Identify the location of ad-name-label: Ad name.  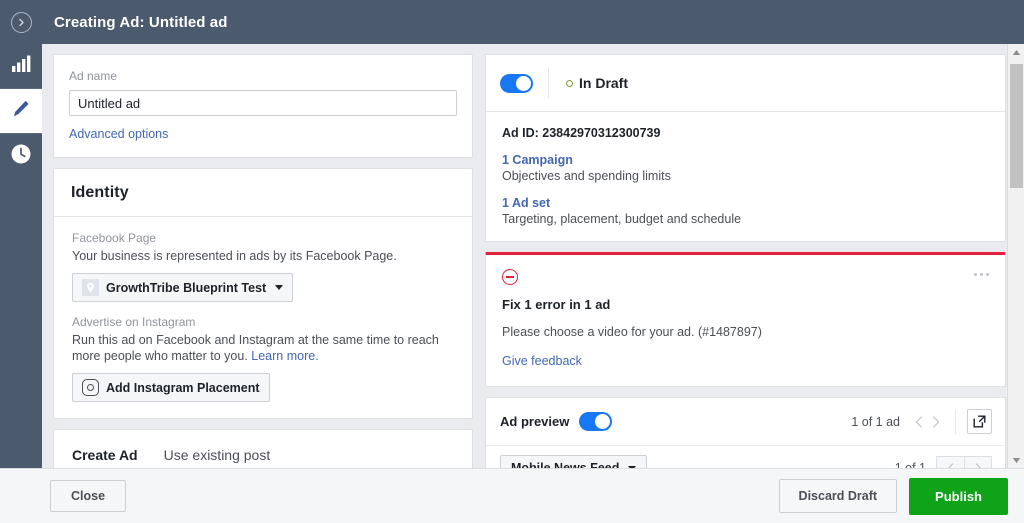
(93, 76).